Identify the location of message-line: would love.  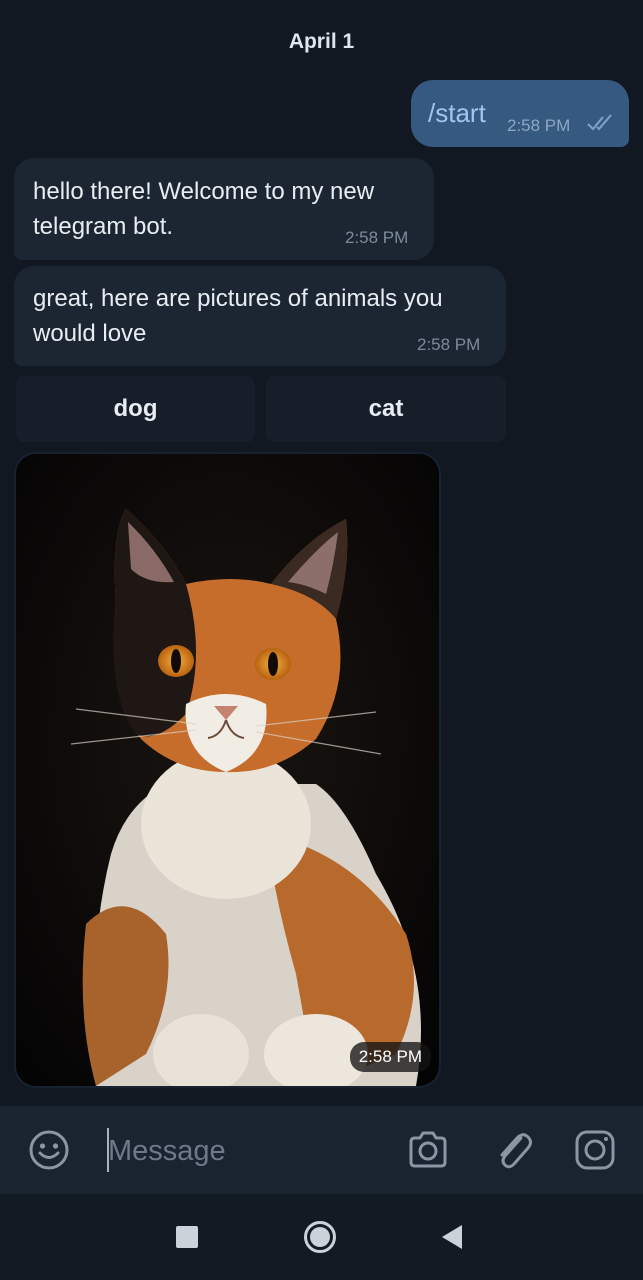
(90, 333).